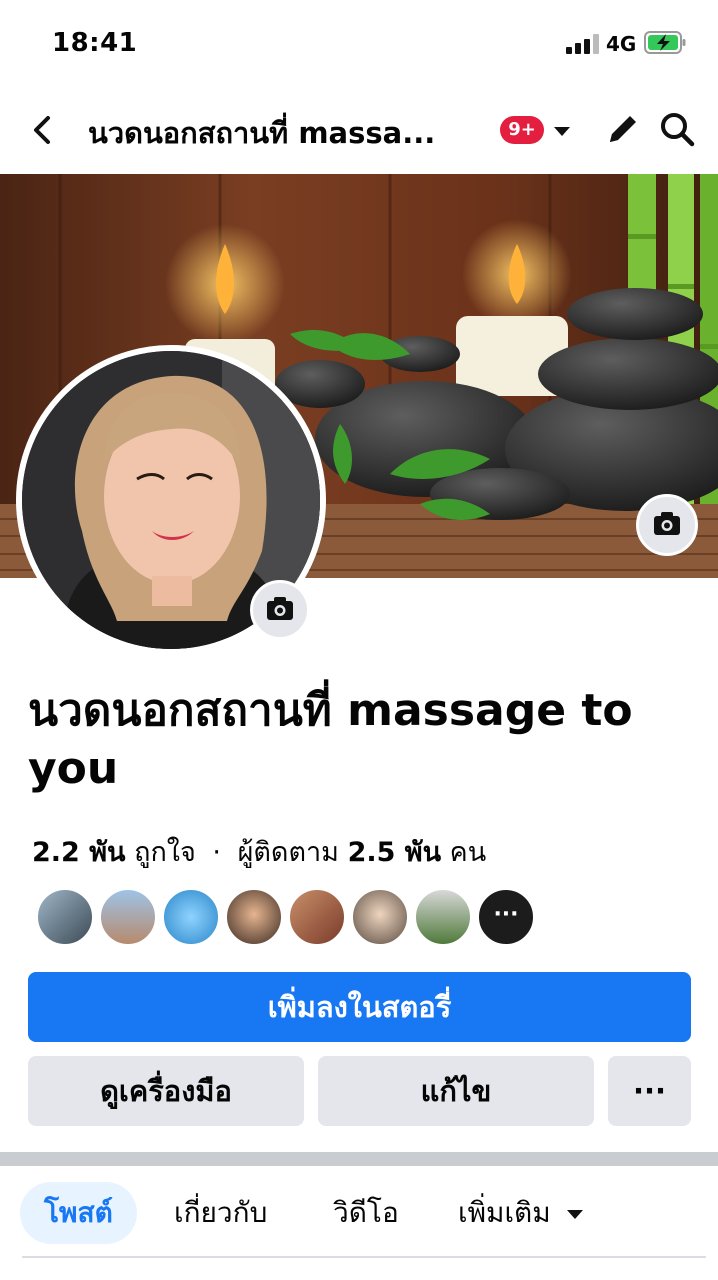  Describe the element at coordinates (456, 1091) in the screenshot. I see `edit-button: แก้ไข` at that location.